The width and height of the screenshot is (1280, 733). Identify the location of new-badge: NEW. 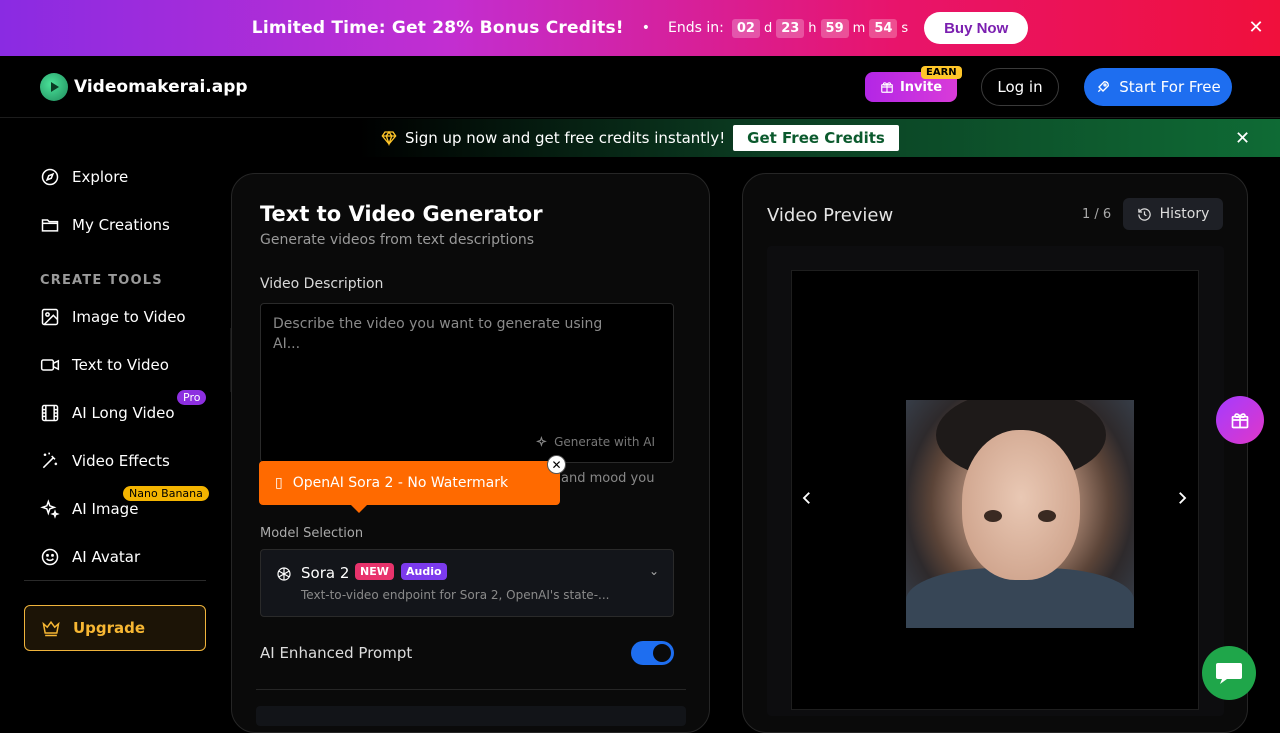
(374, 571).